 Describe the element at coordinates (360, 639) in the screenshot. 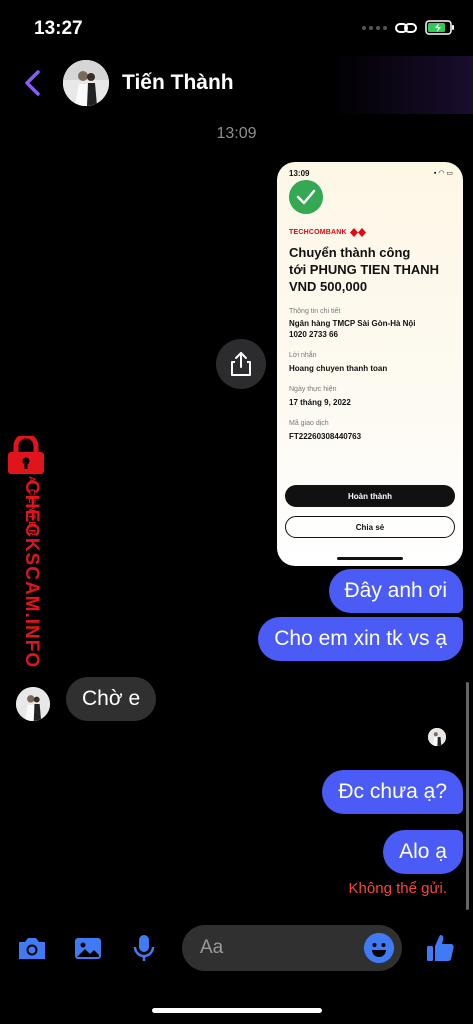

I see `outgoing-message: Cho em xin tk vs ạ` at that location.